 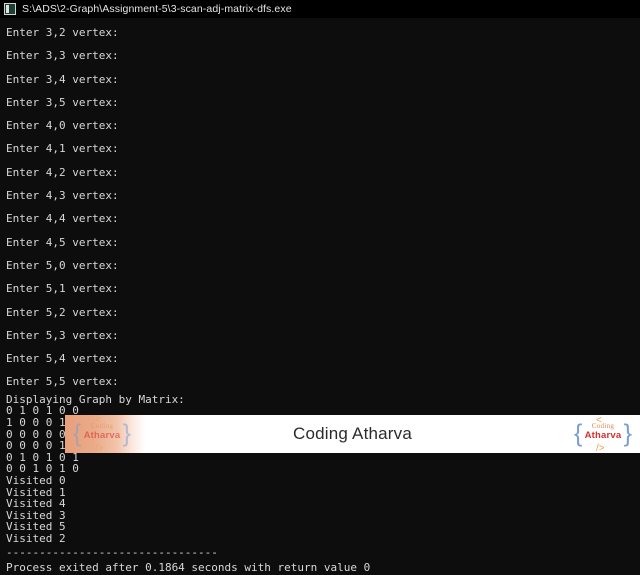 What do you see at coordinates (62, 32) in the screenshot?
I see `vertex-prompt-line: Enter 3,2 vertex:` at bounding box center [62, 32].